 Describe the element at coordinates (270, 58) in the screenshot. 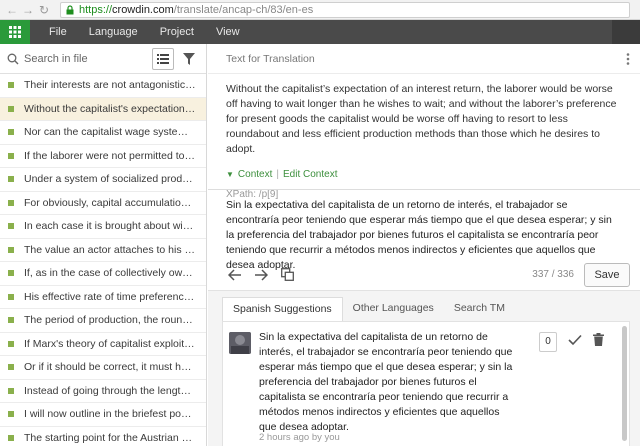

I see `source-header-label: Text for Translation` at that location.